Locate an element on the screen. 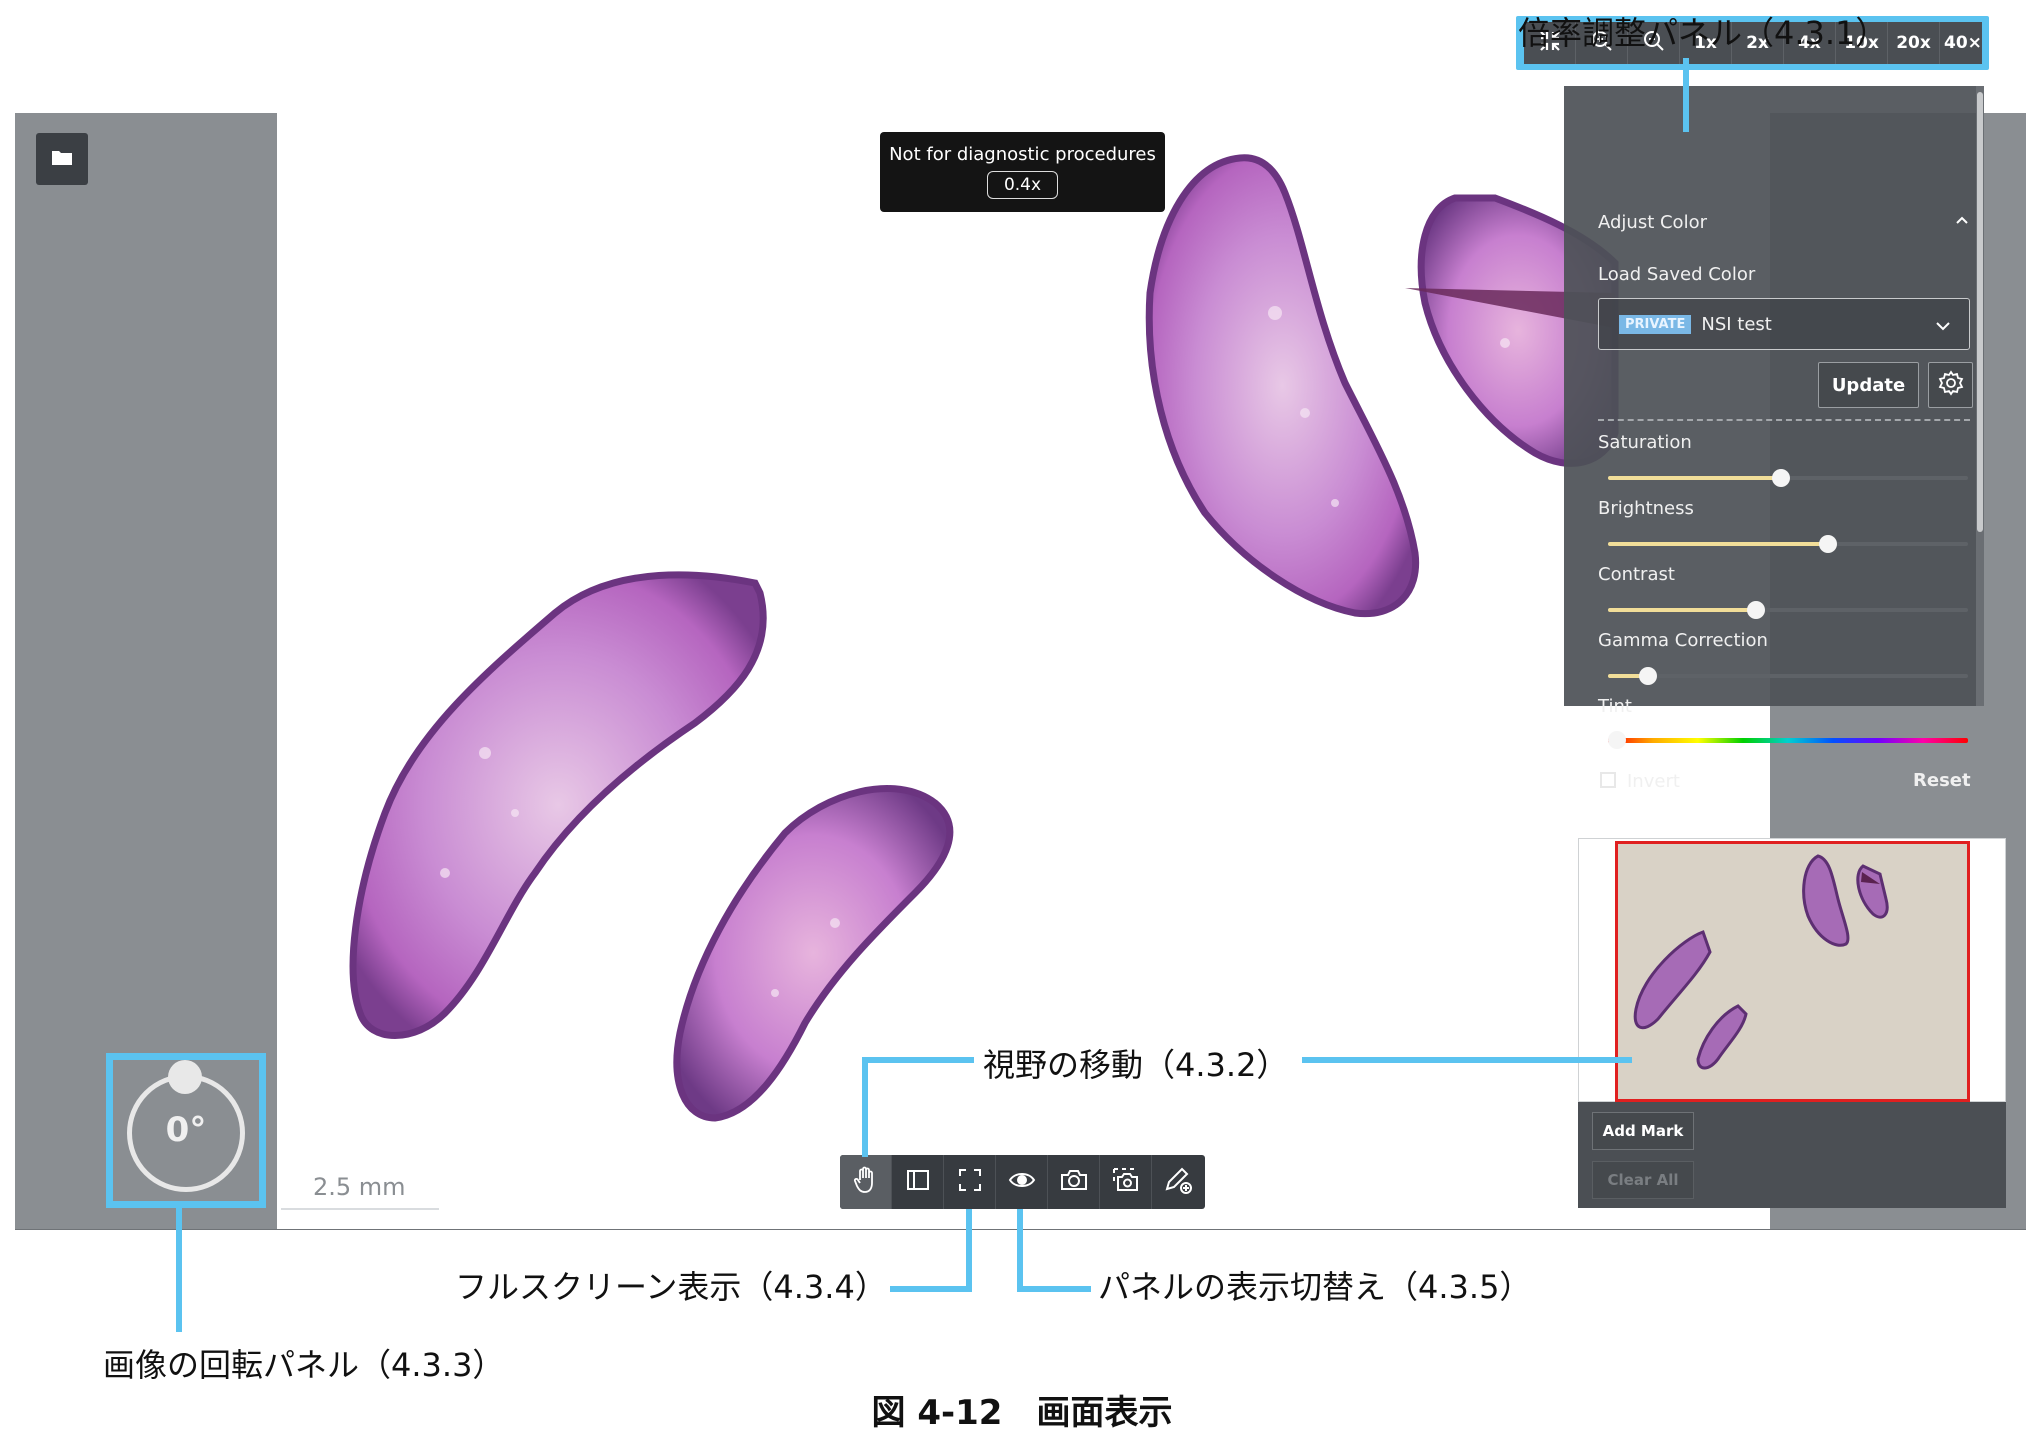  scale-bar-label: 2.5 mm is located at coordinates (359, 1187).